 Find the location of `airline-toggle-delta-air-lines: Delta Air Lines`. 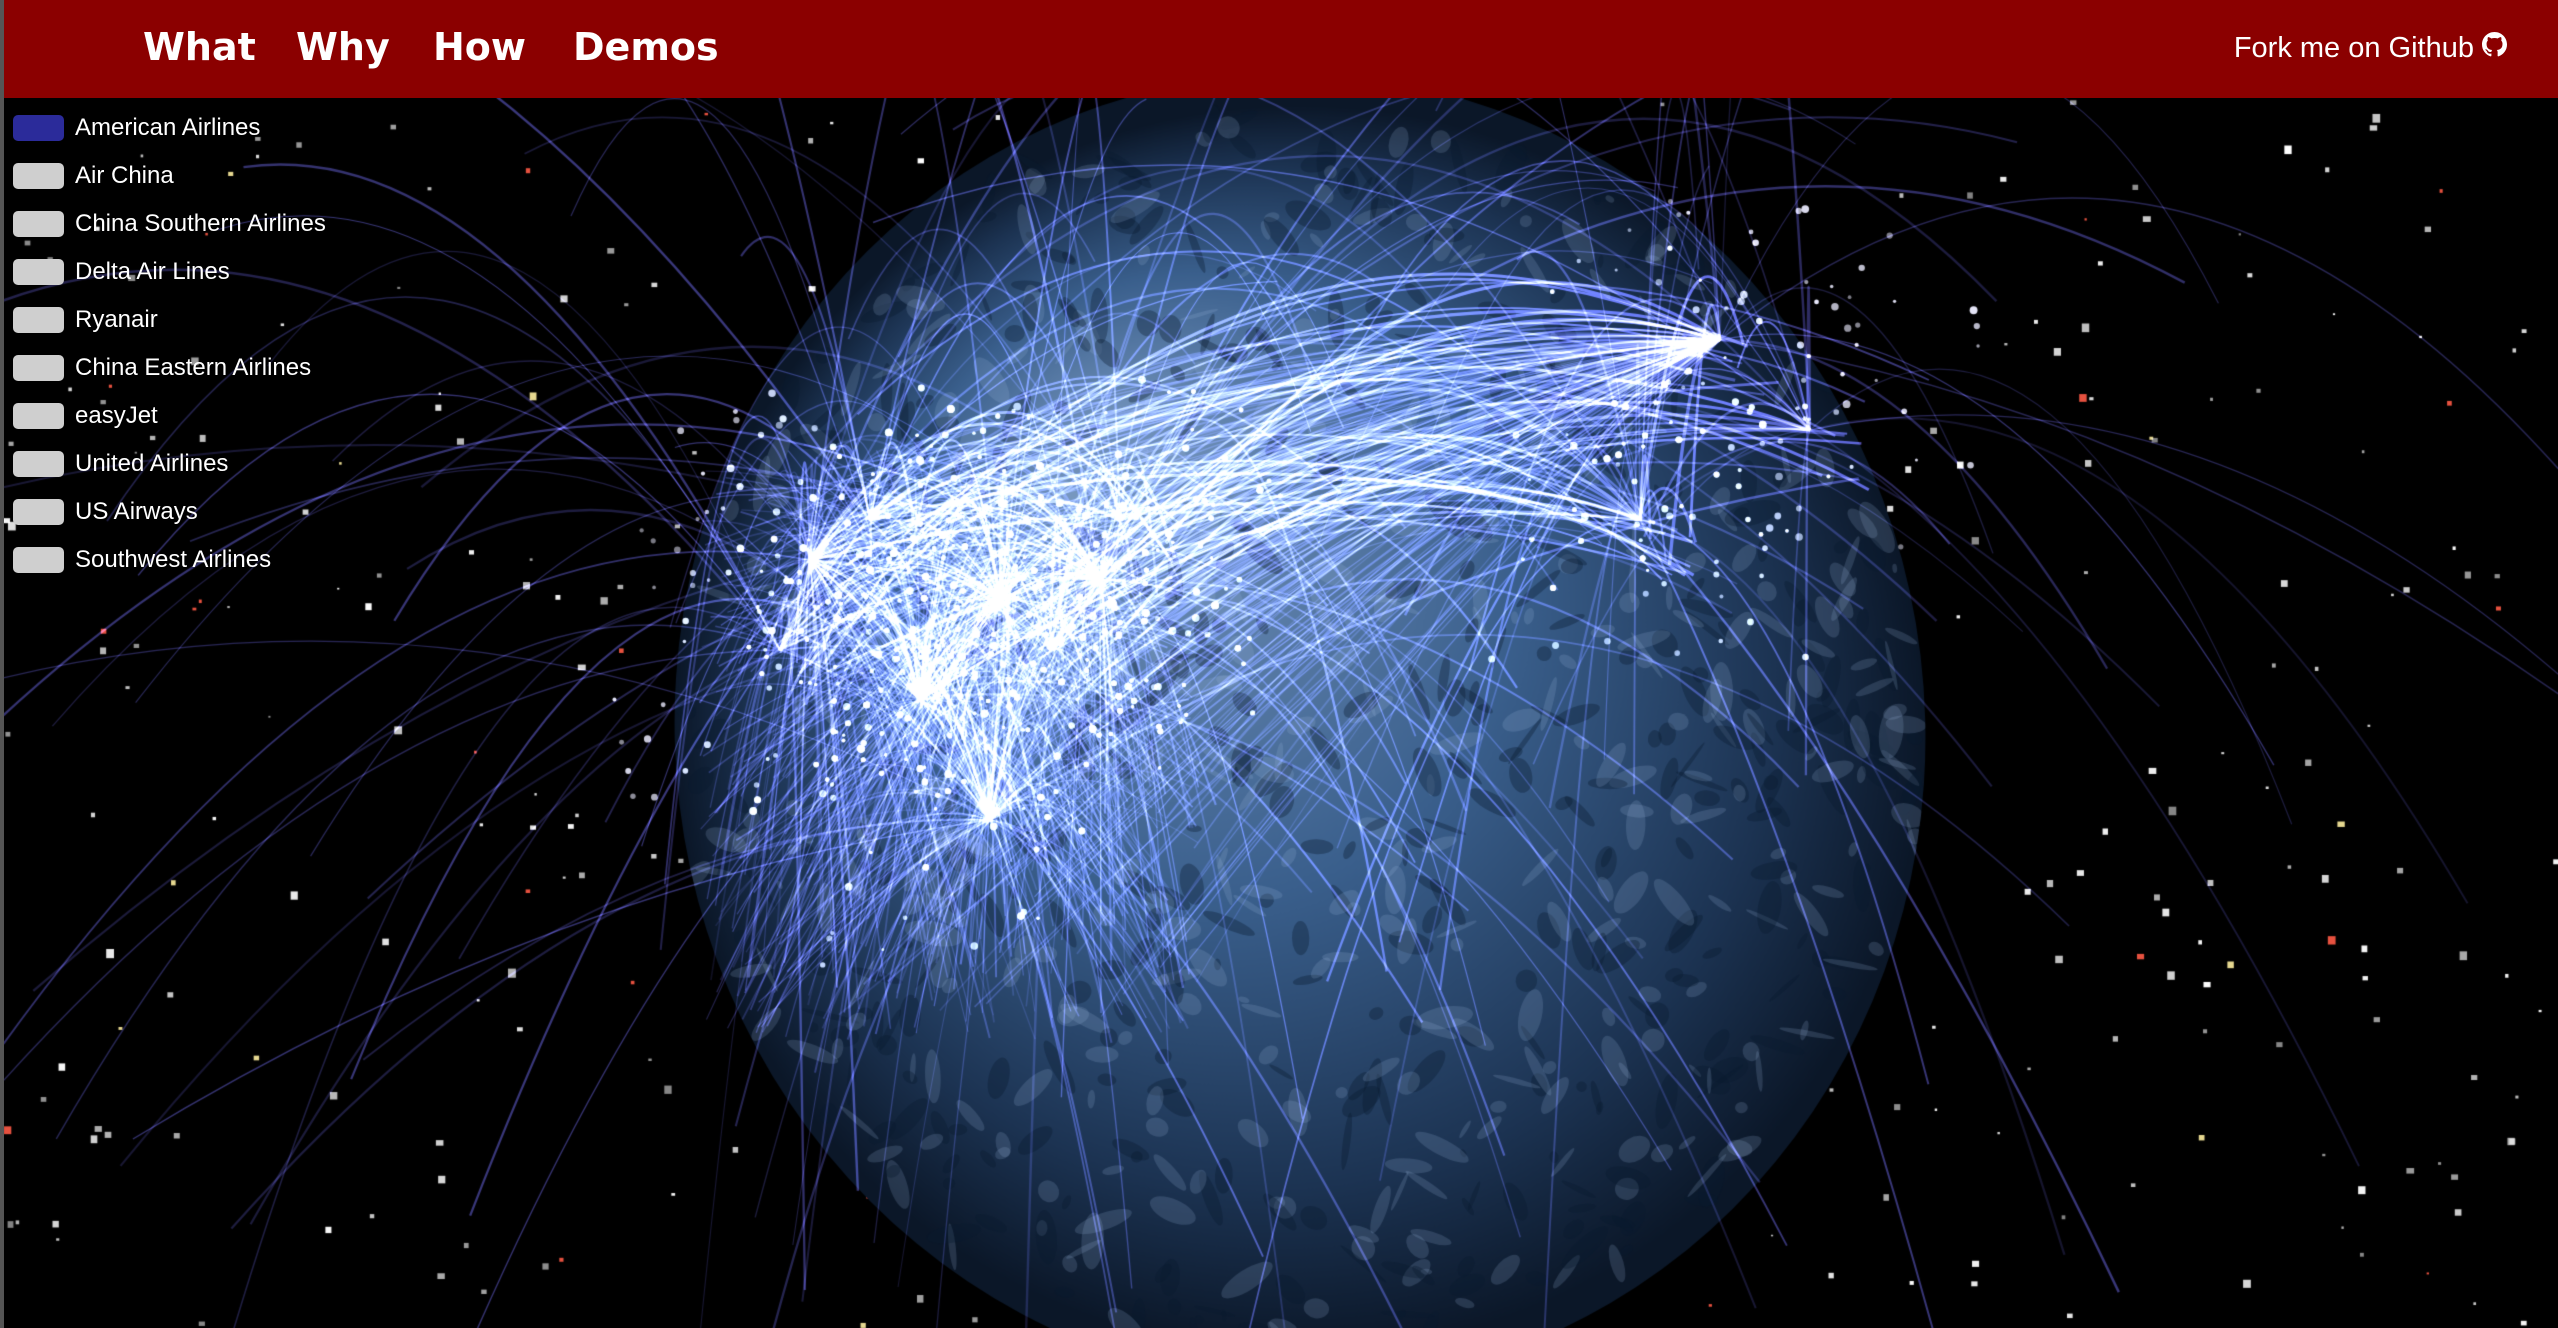

airline-toggle-delta-air-lines: Delta Air Lines is located at coordinates (169, 272).